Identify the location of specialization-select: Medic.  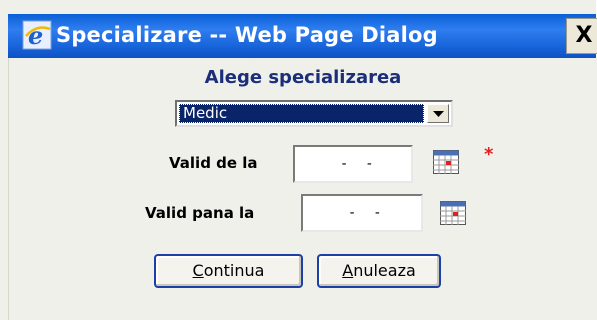
(314, 113).